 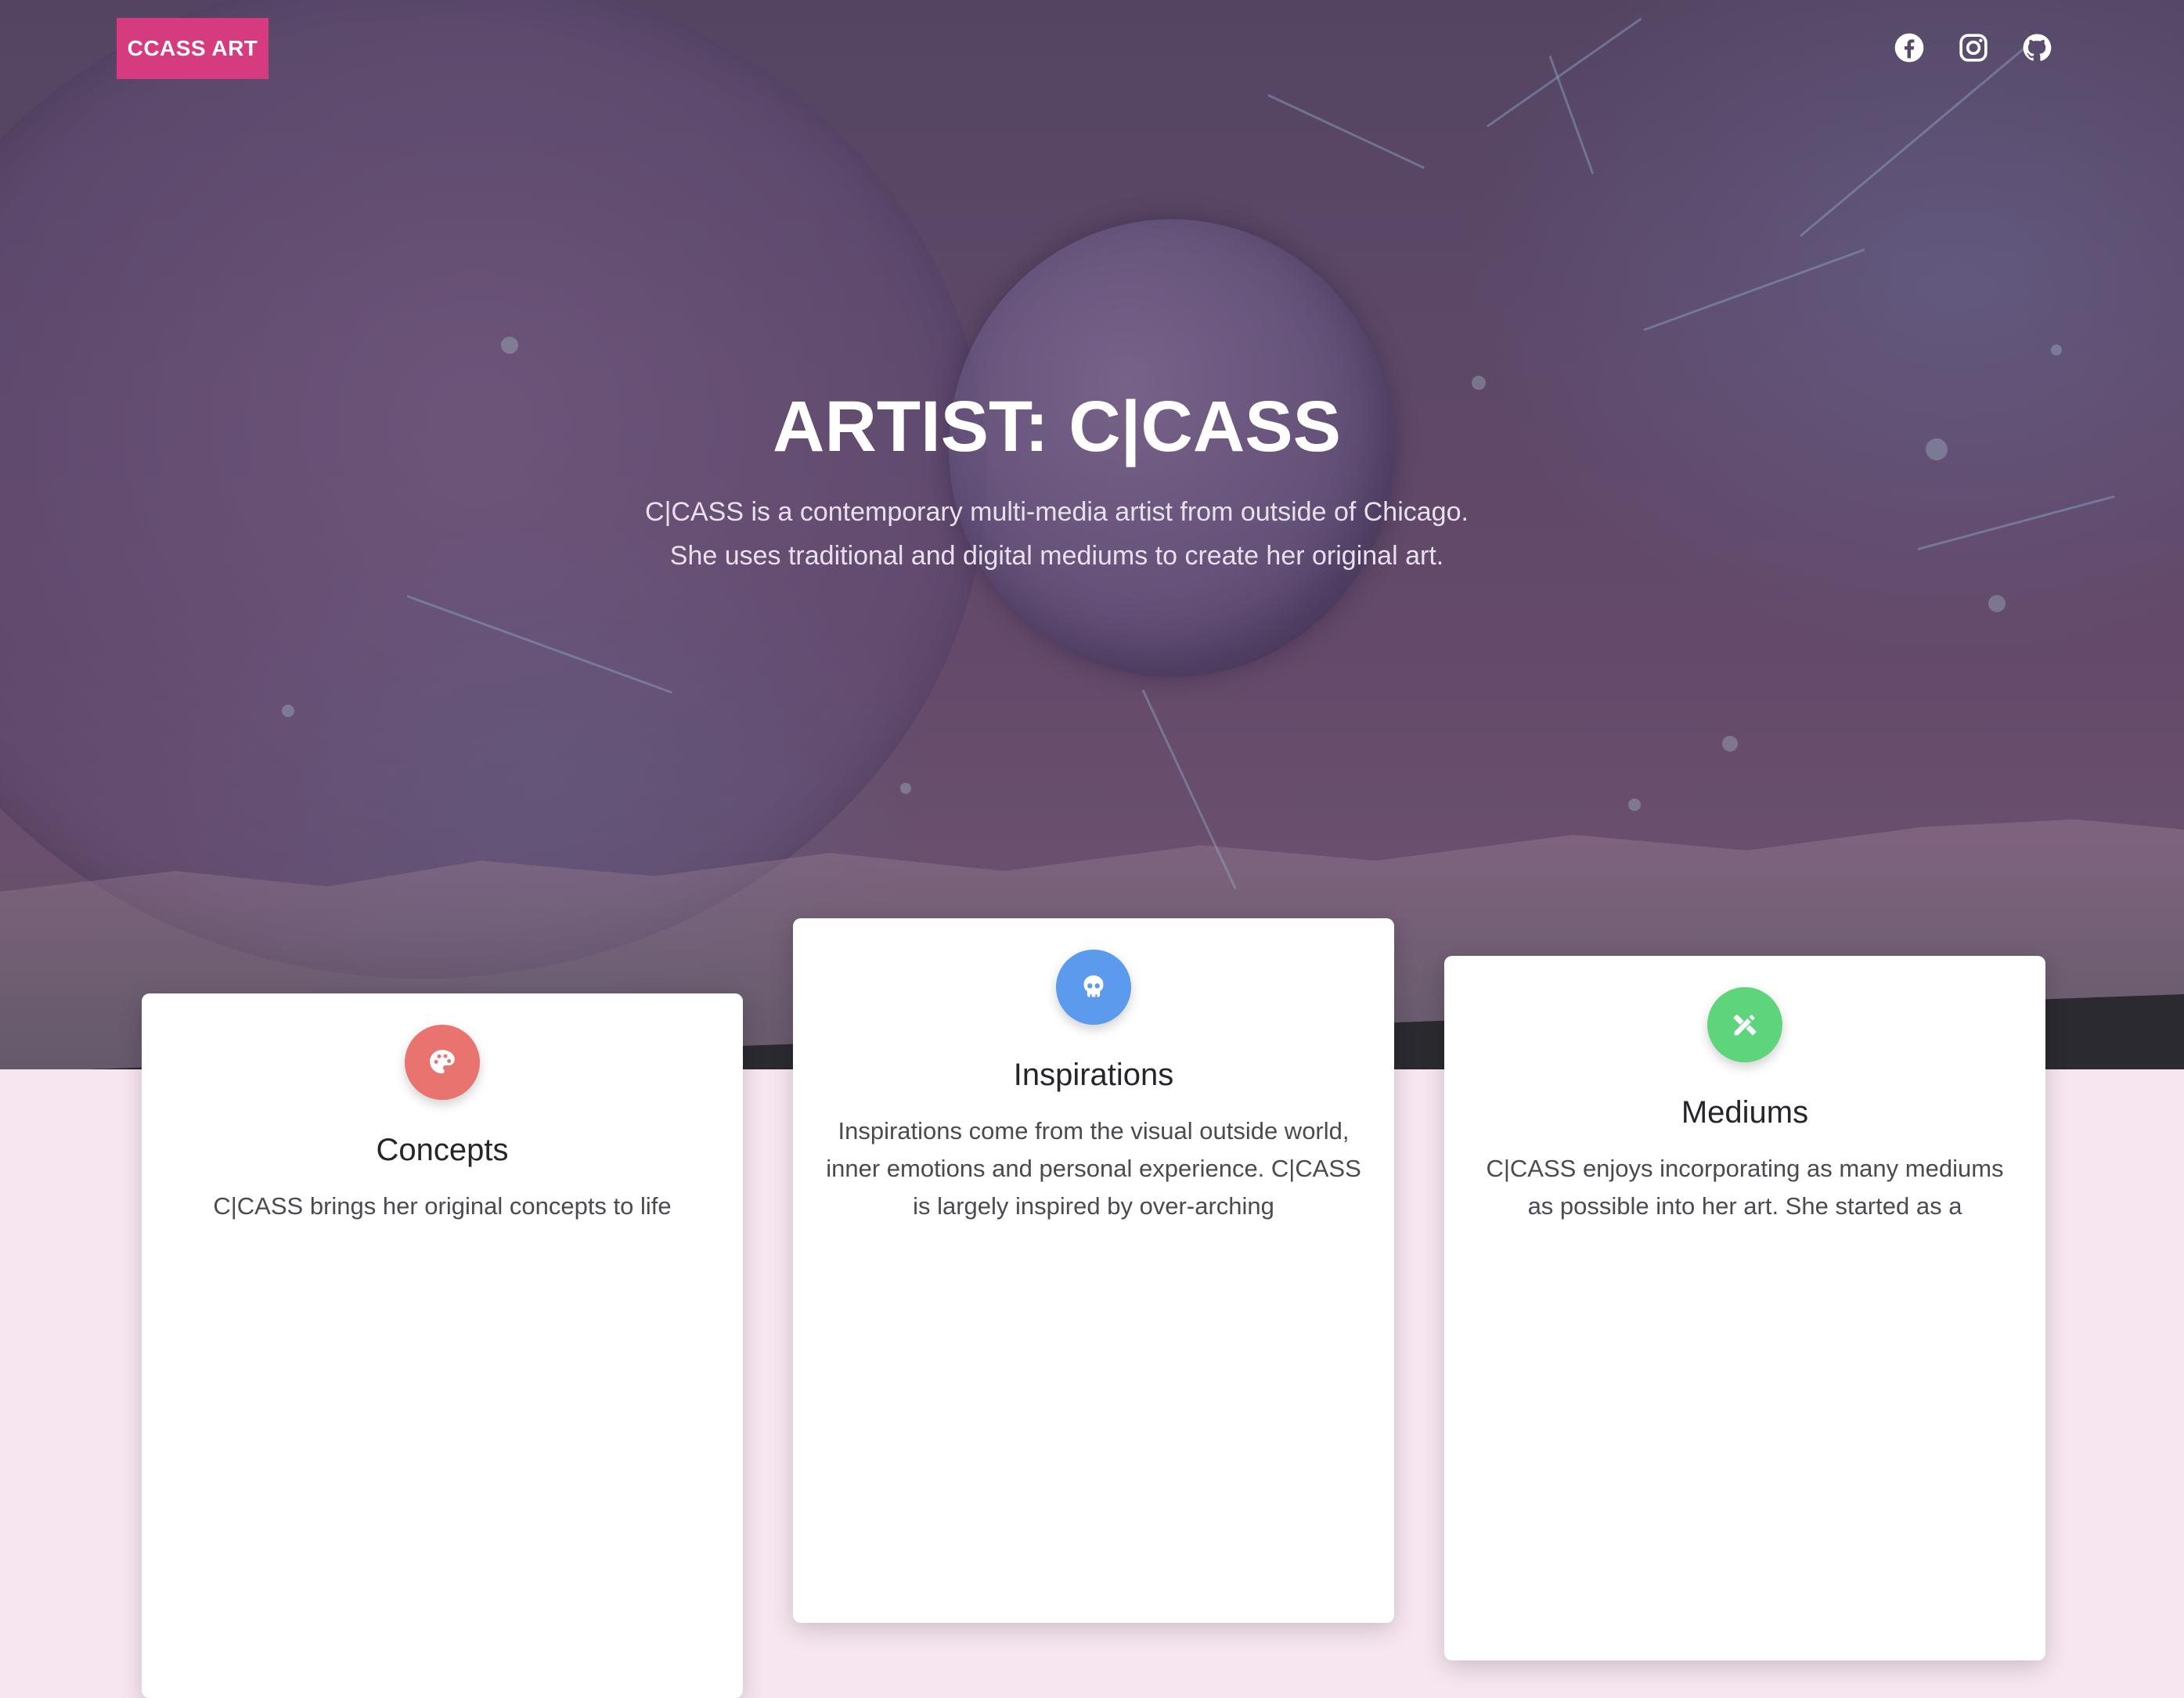 What do you see at coordinates (1745, 1112) in the screenshot?
I see `mediums-card-title: Mediums` at bounding box center [1745, 1112].